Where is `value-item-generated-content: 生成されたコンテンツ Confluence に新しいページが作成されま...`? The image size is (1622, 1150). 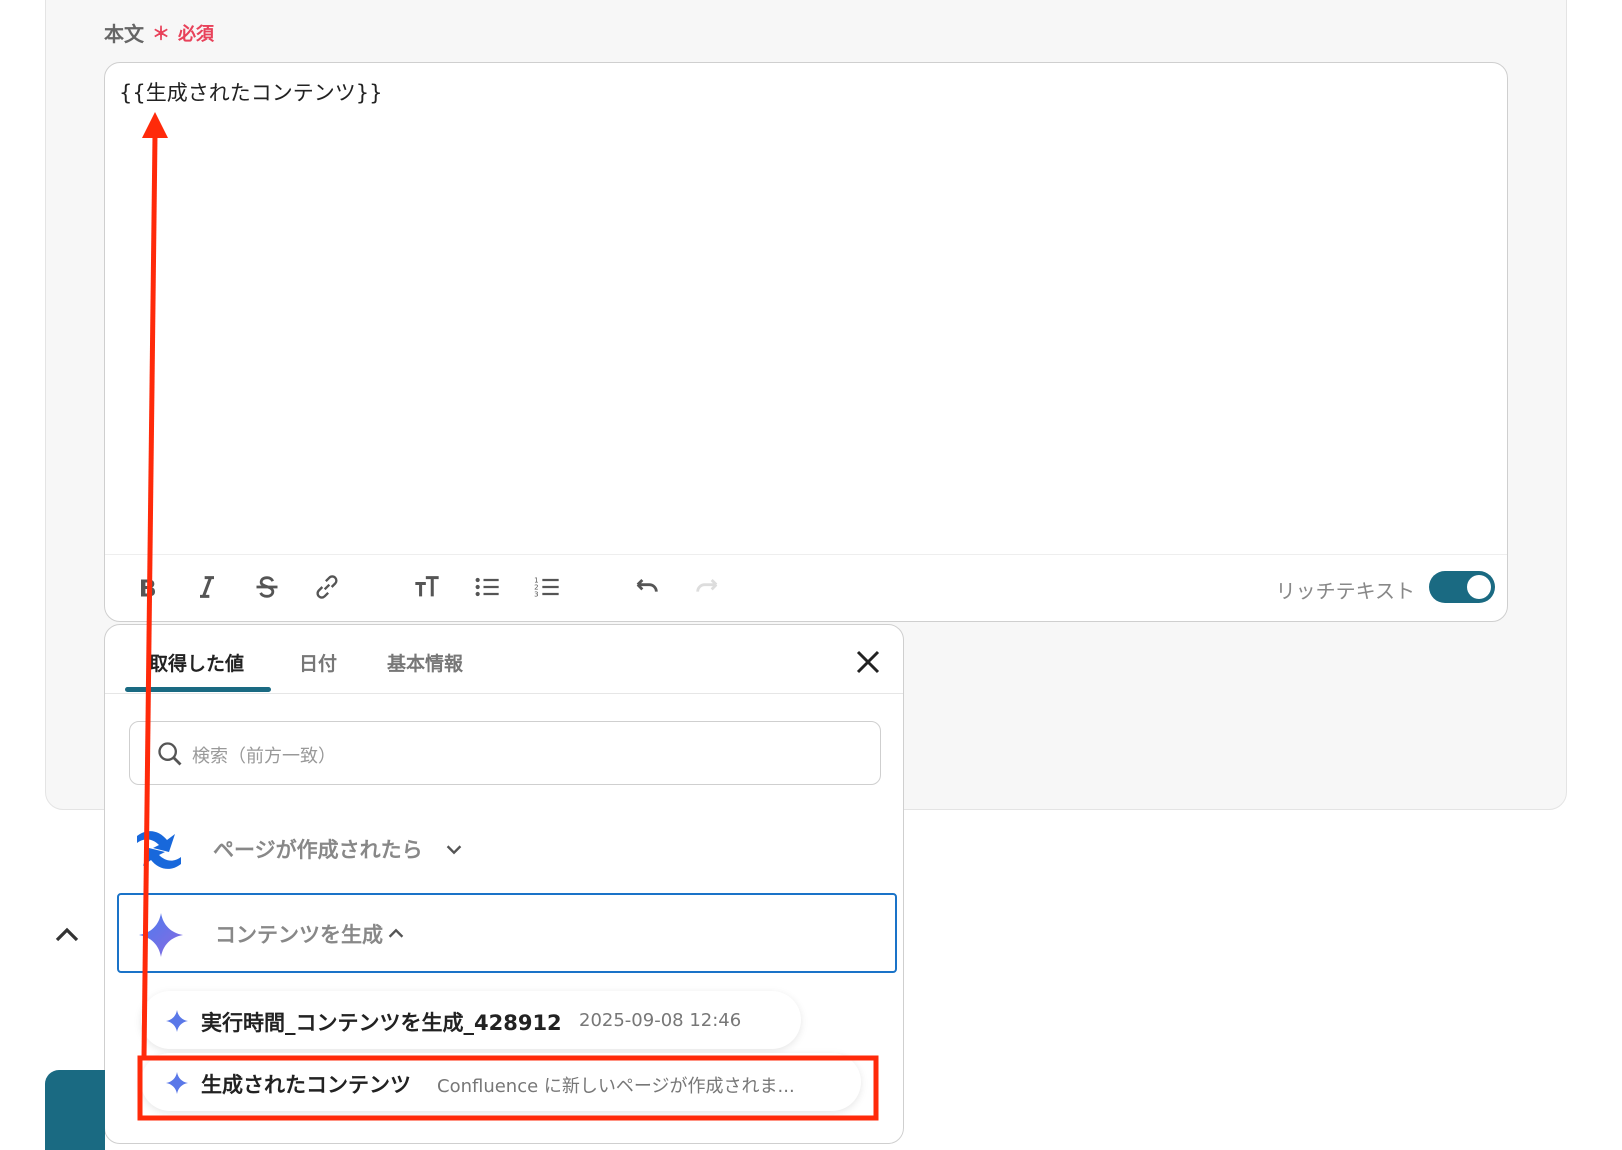
value-item-generated-content: 生成されたコンテンツ Confluence に新しいページが作成されま... is located at coordinates (501, 1082).